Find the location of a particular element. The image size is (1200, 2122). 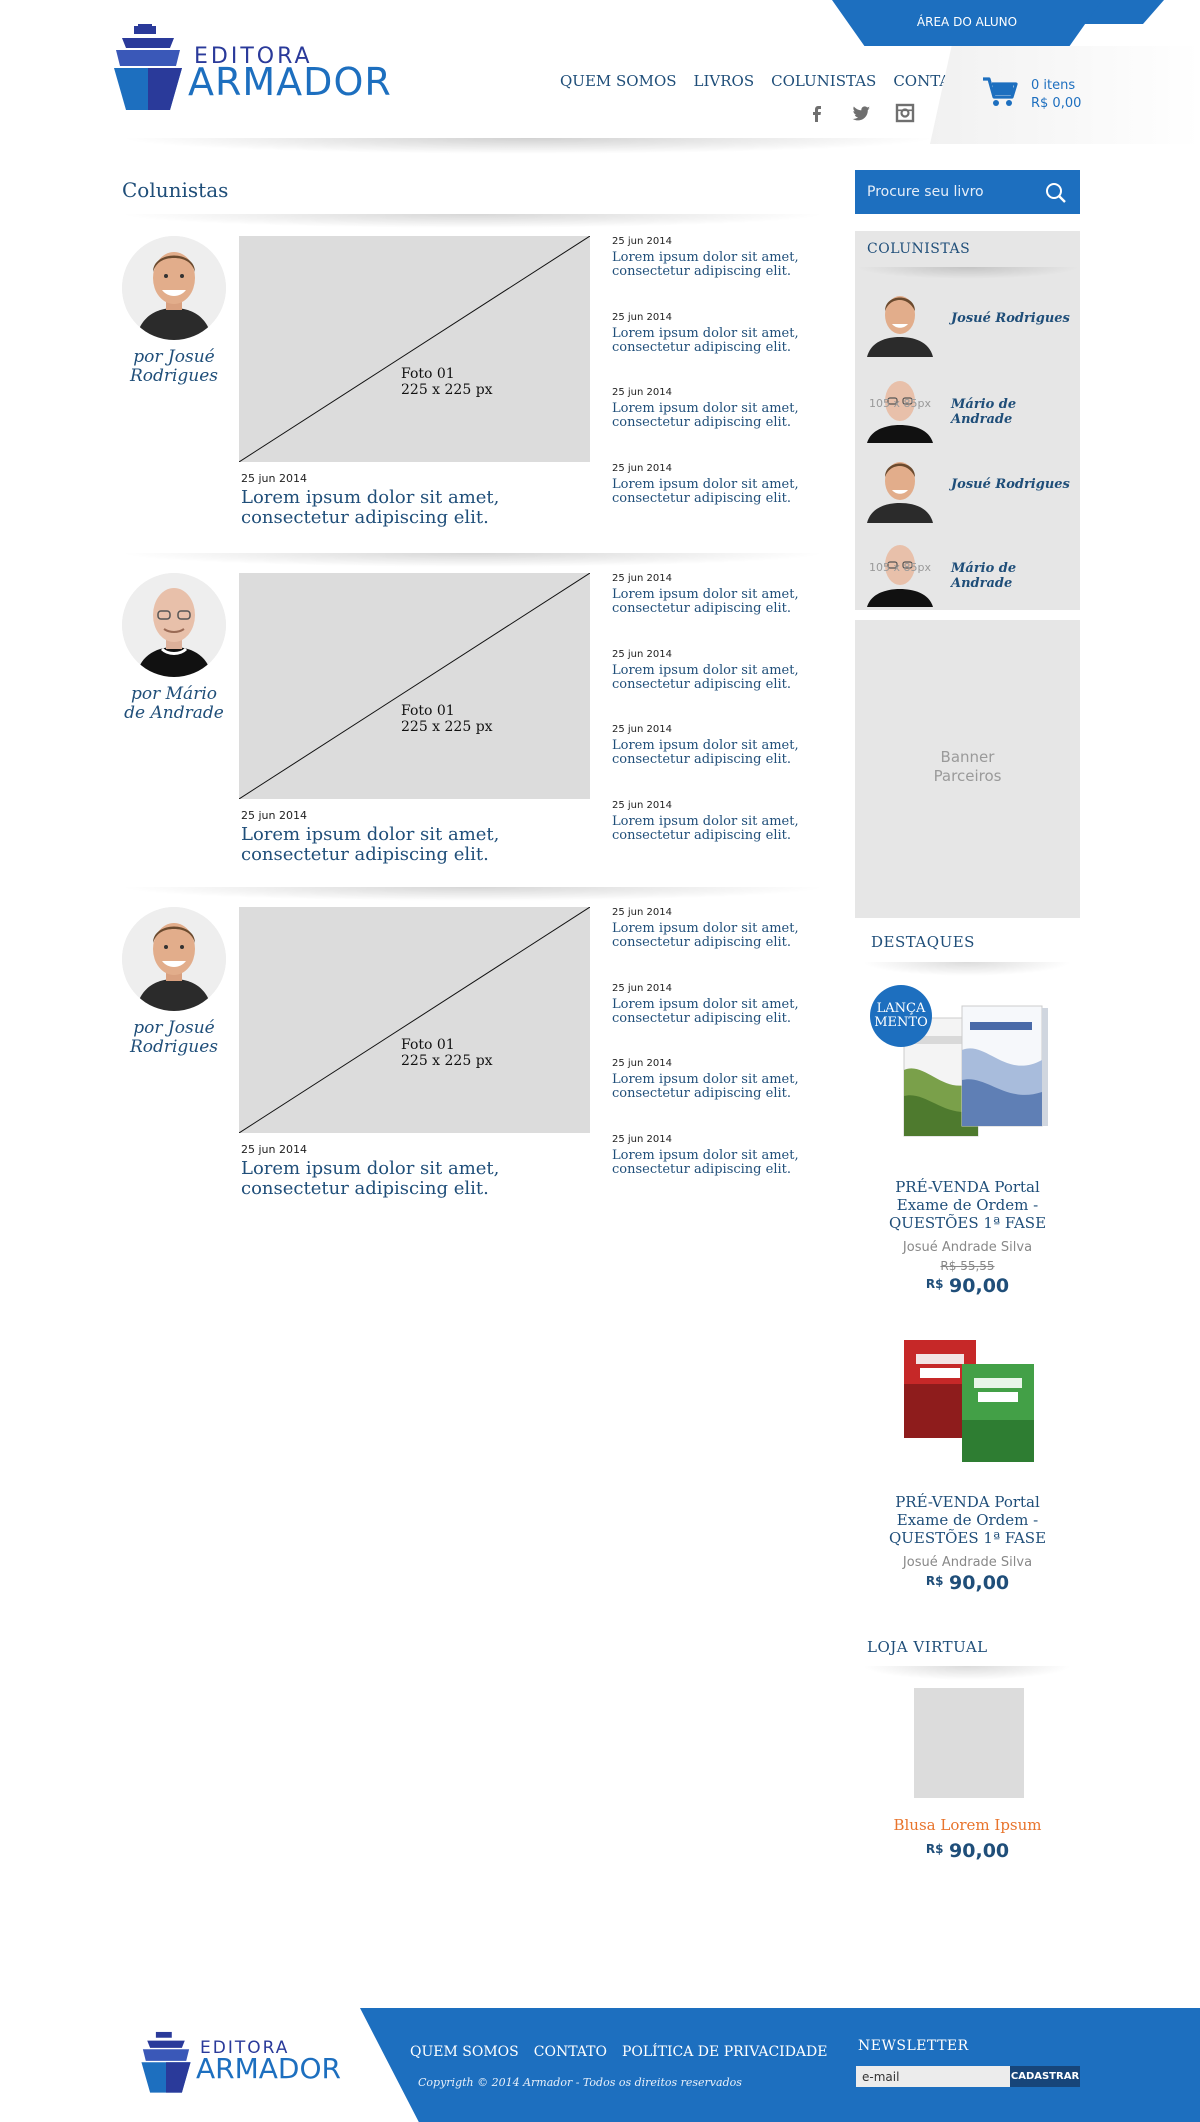

search-icon is located at coordinates (1056, 193).